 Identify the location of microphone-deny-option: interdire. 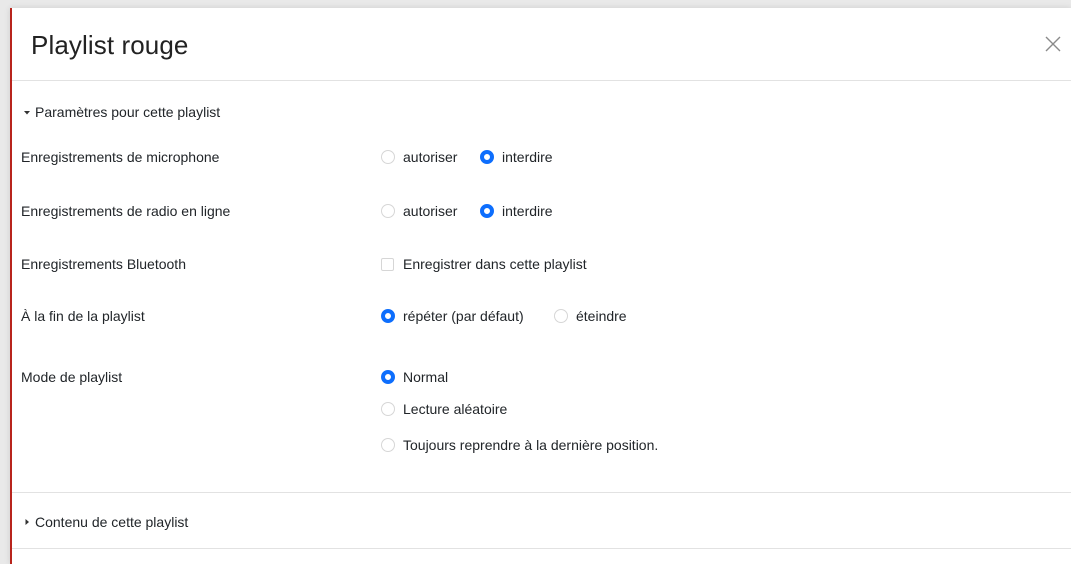
(516, 157).